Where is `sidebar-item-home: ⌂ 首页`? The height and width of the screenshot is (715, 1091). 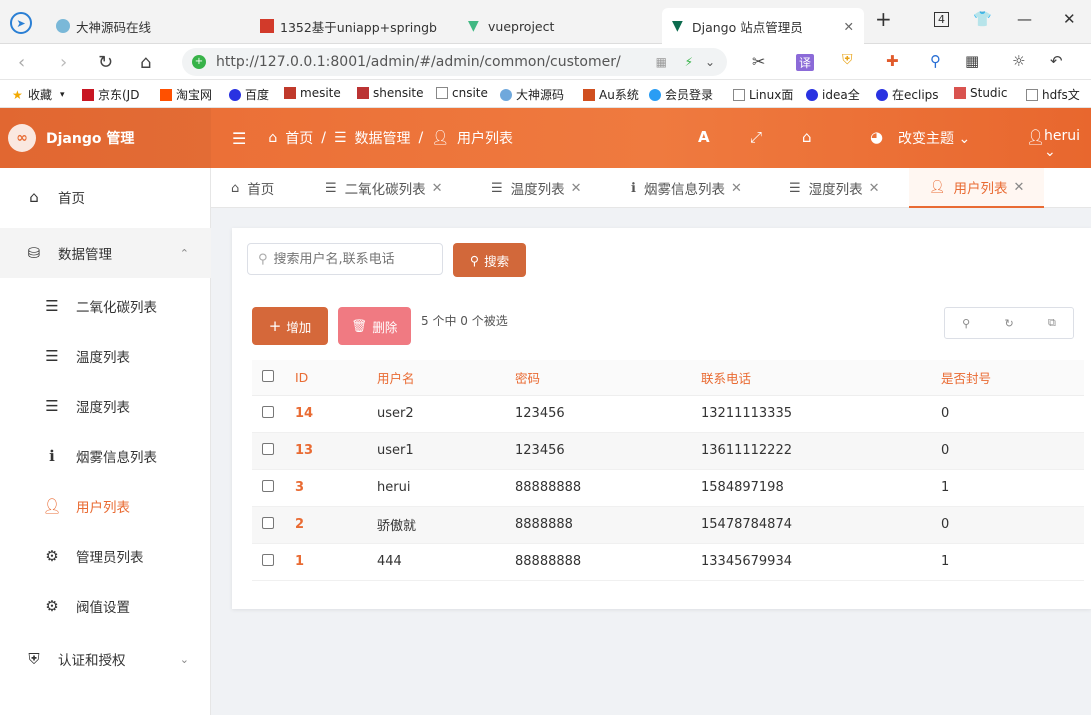
sidebar-item-home: ⌂ 首页 is located at coordinates (105, 197).